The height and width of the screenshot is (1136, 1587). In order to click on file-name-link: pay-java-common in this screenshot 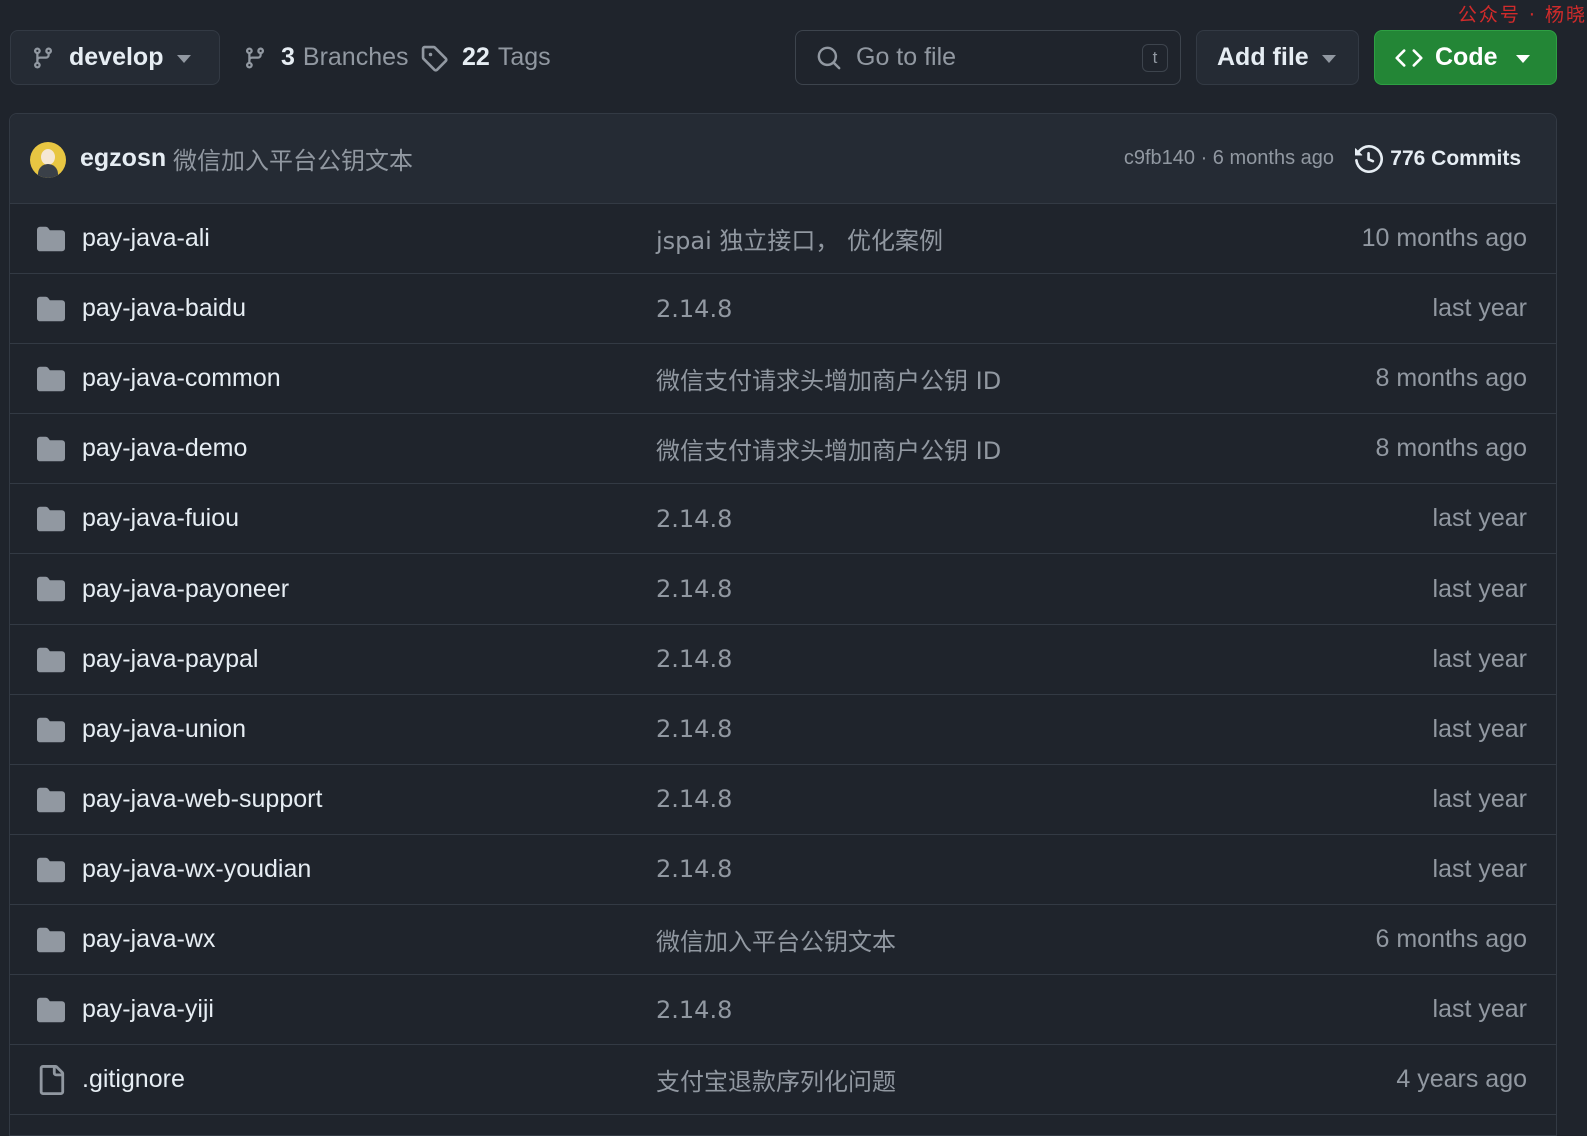, I will do `click(181, 378)`.